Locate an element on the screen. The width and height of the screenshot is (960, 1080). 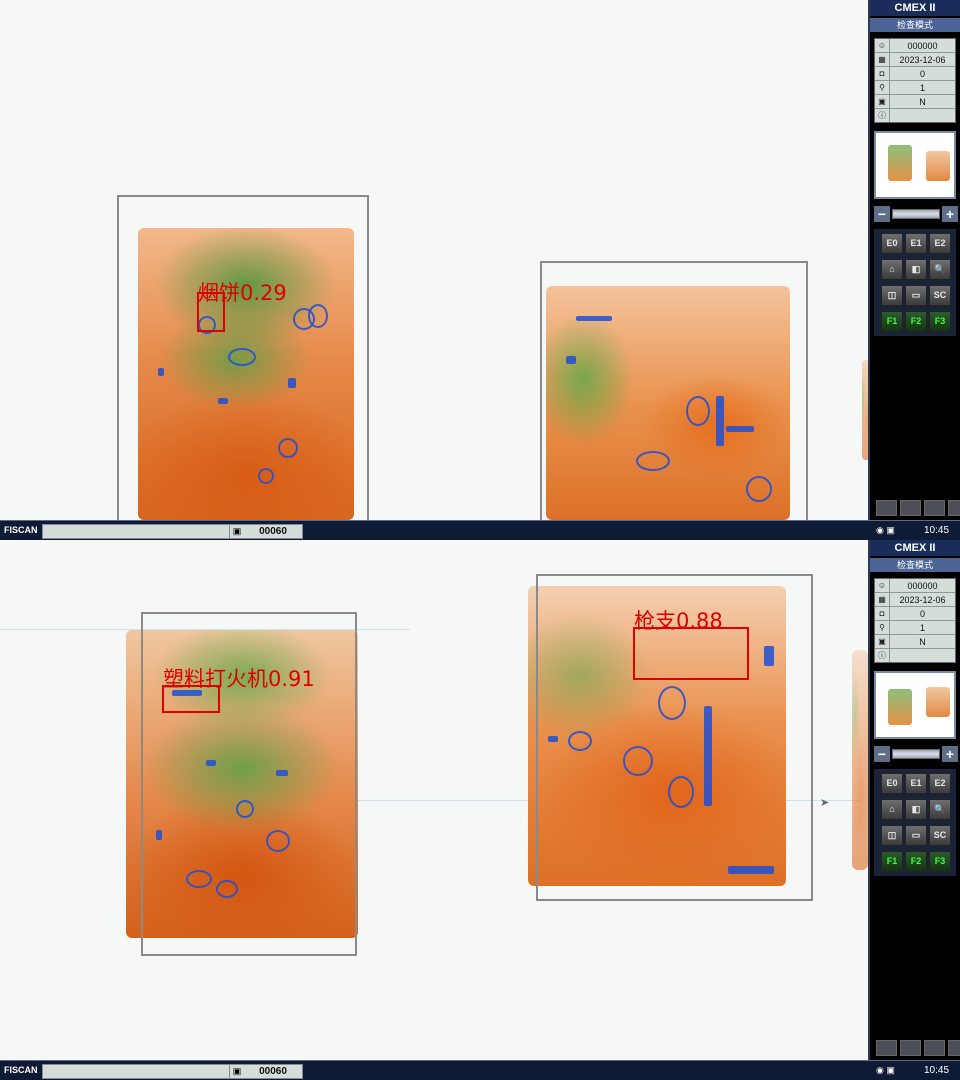
xray-bag-image-right is located at coordinates (668, 403).